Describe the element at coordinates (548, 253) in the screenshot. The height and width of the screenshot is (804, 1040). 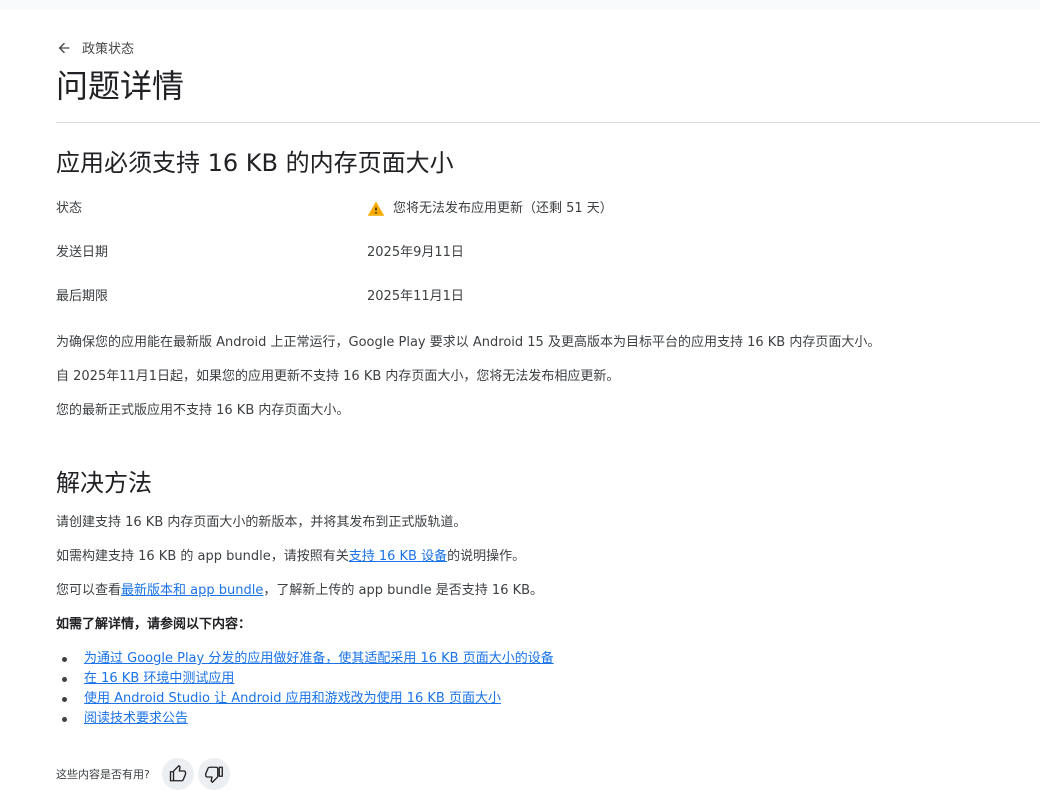
I see `sent-date-row: 发送日期 2025年9月11日` at that location.